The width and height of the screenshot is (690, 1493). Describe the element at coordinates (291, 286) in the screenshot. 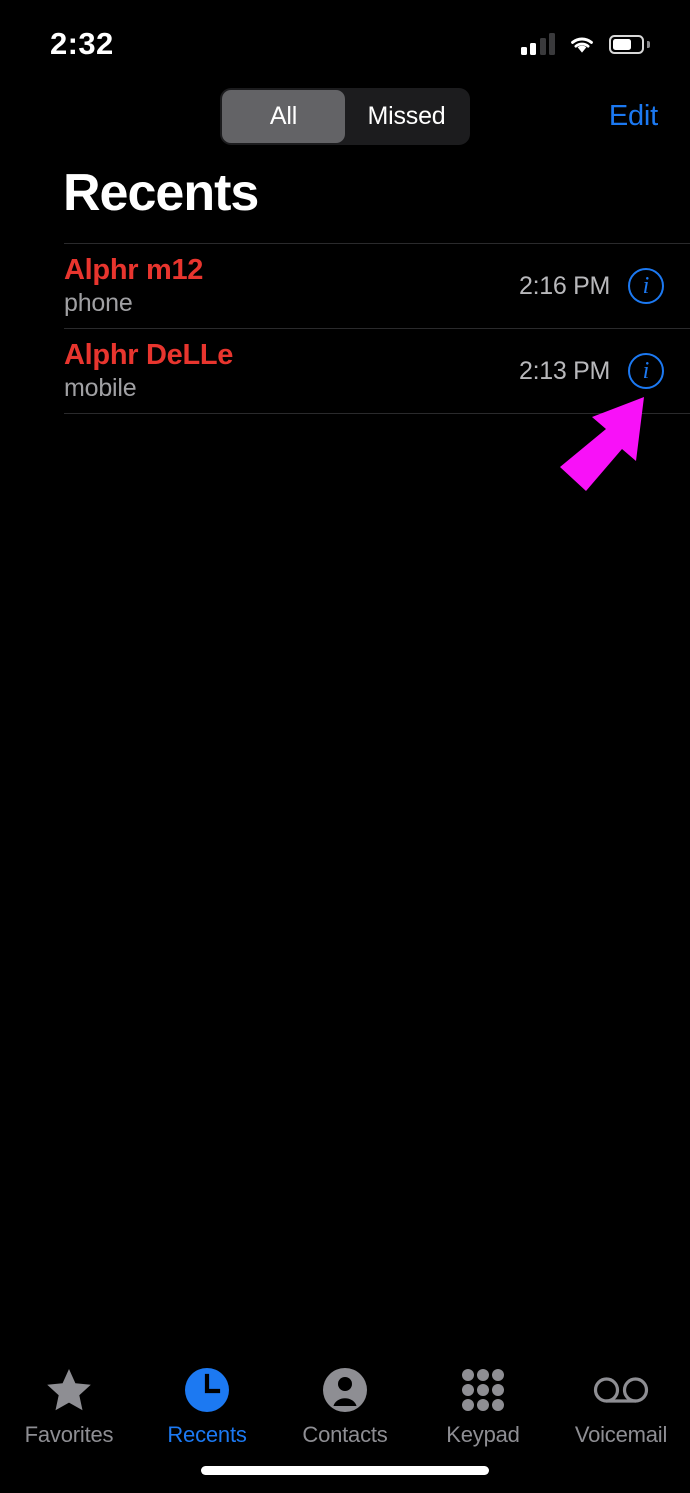

I see `call-row-text: Alphr m12 phone` at that location.